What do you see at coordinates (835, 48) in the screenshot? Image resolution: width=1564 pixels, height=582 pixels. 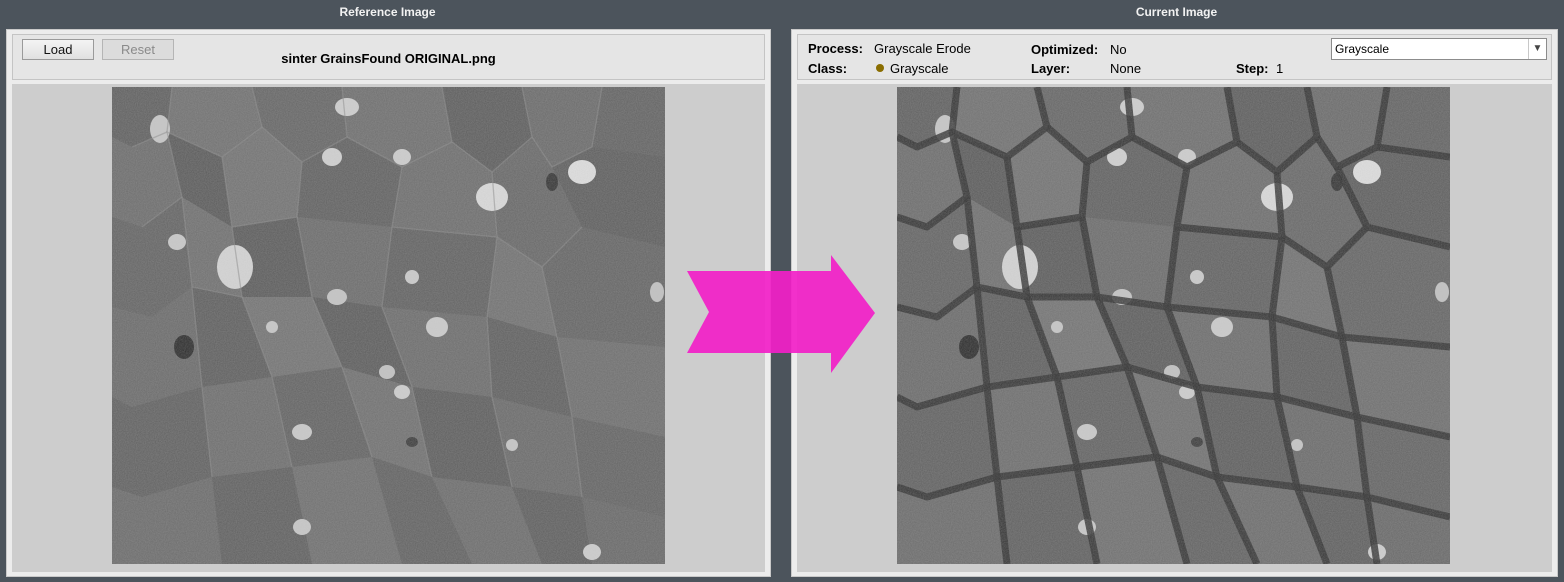 I see `process-label: Process:` at bounding box center [835, 48].